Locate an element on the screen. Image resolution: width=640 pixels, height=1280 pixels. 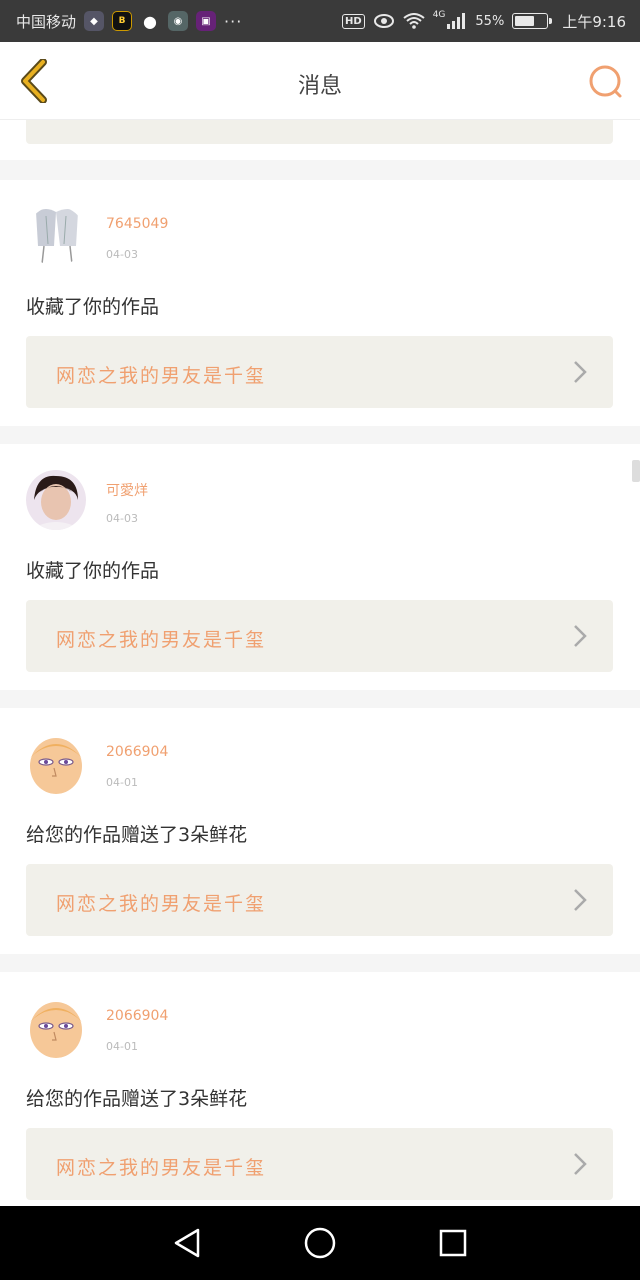
square-recents-icon is located at coordinates (453, 1243).